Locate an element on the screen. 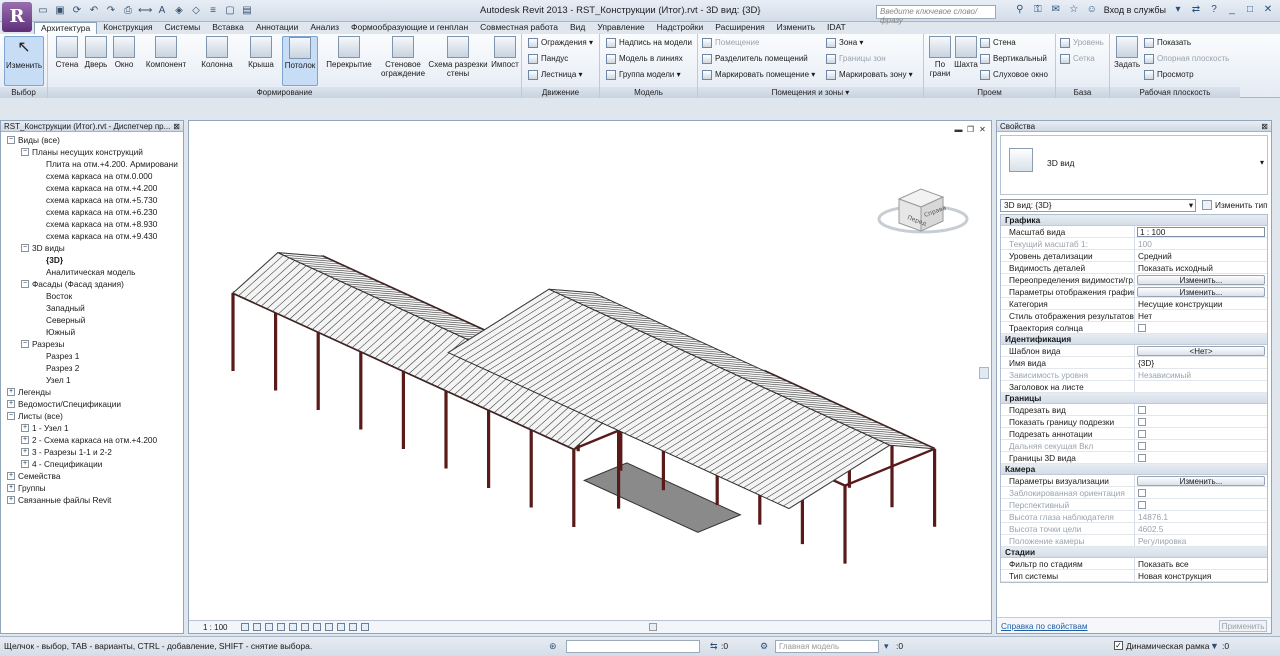 The height and width of the screenshot is (656, 1280). tree-node: Разрез 1 is located at coordinates (92, 356).